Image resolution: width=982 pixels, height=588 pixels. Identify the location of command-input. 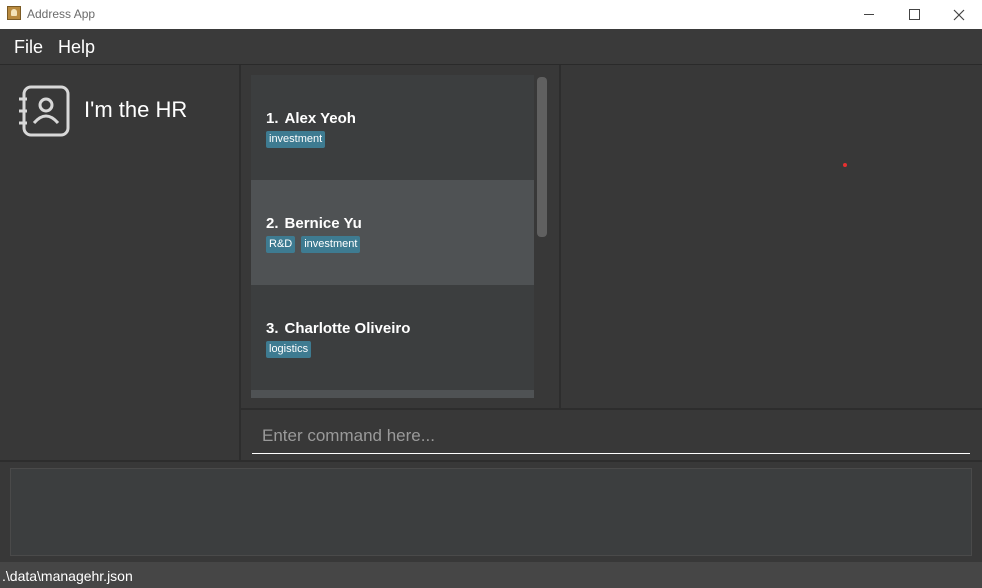
(611, 436).